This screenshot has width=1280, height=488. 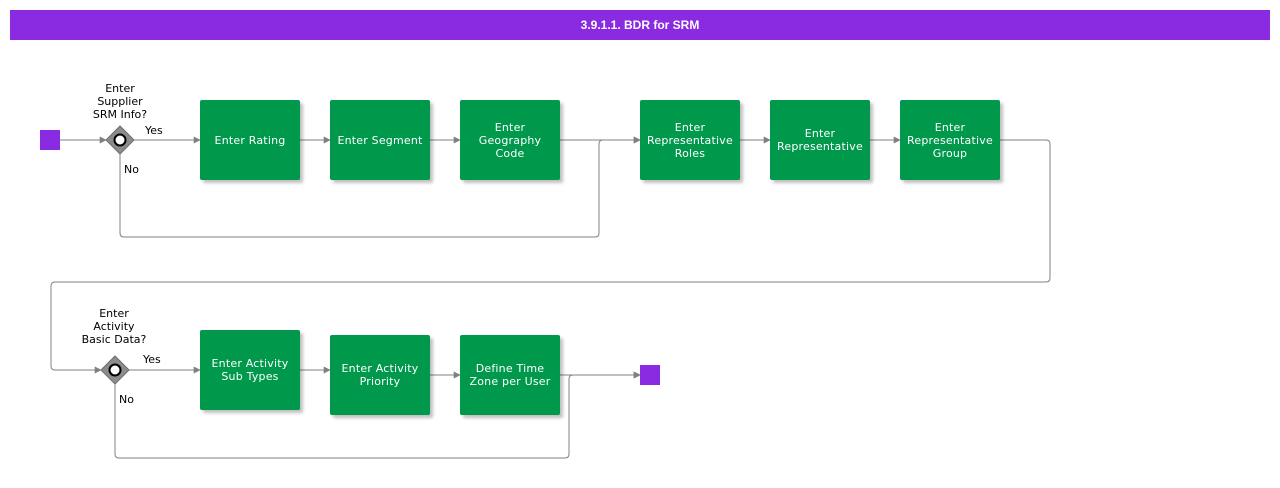 What do you see at coordinates (120, 140) in the screenshot?
I see `gateway-supplier-srm-info` at bounding box center [120, 140].